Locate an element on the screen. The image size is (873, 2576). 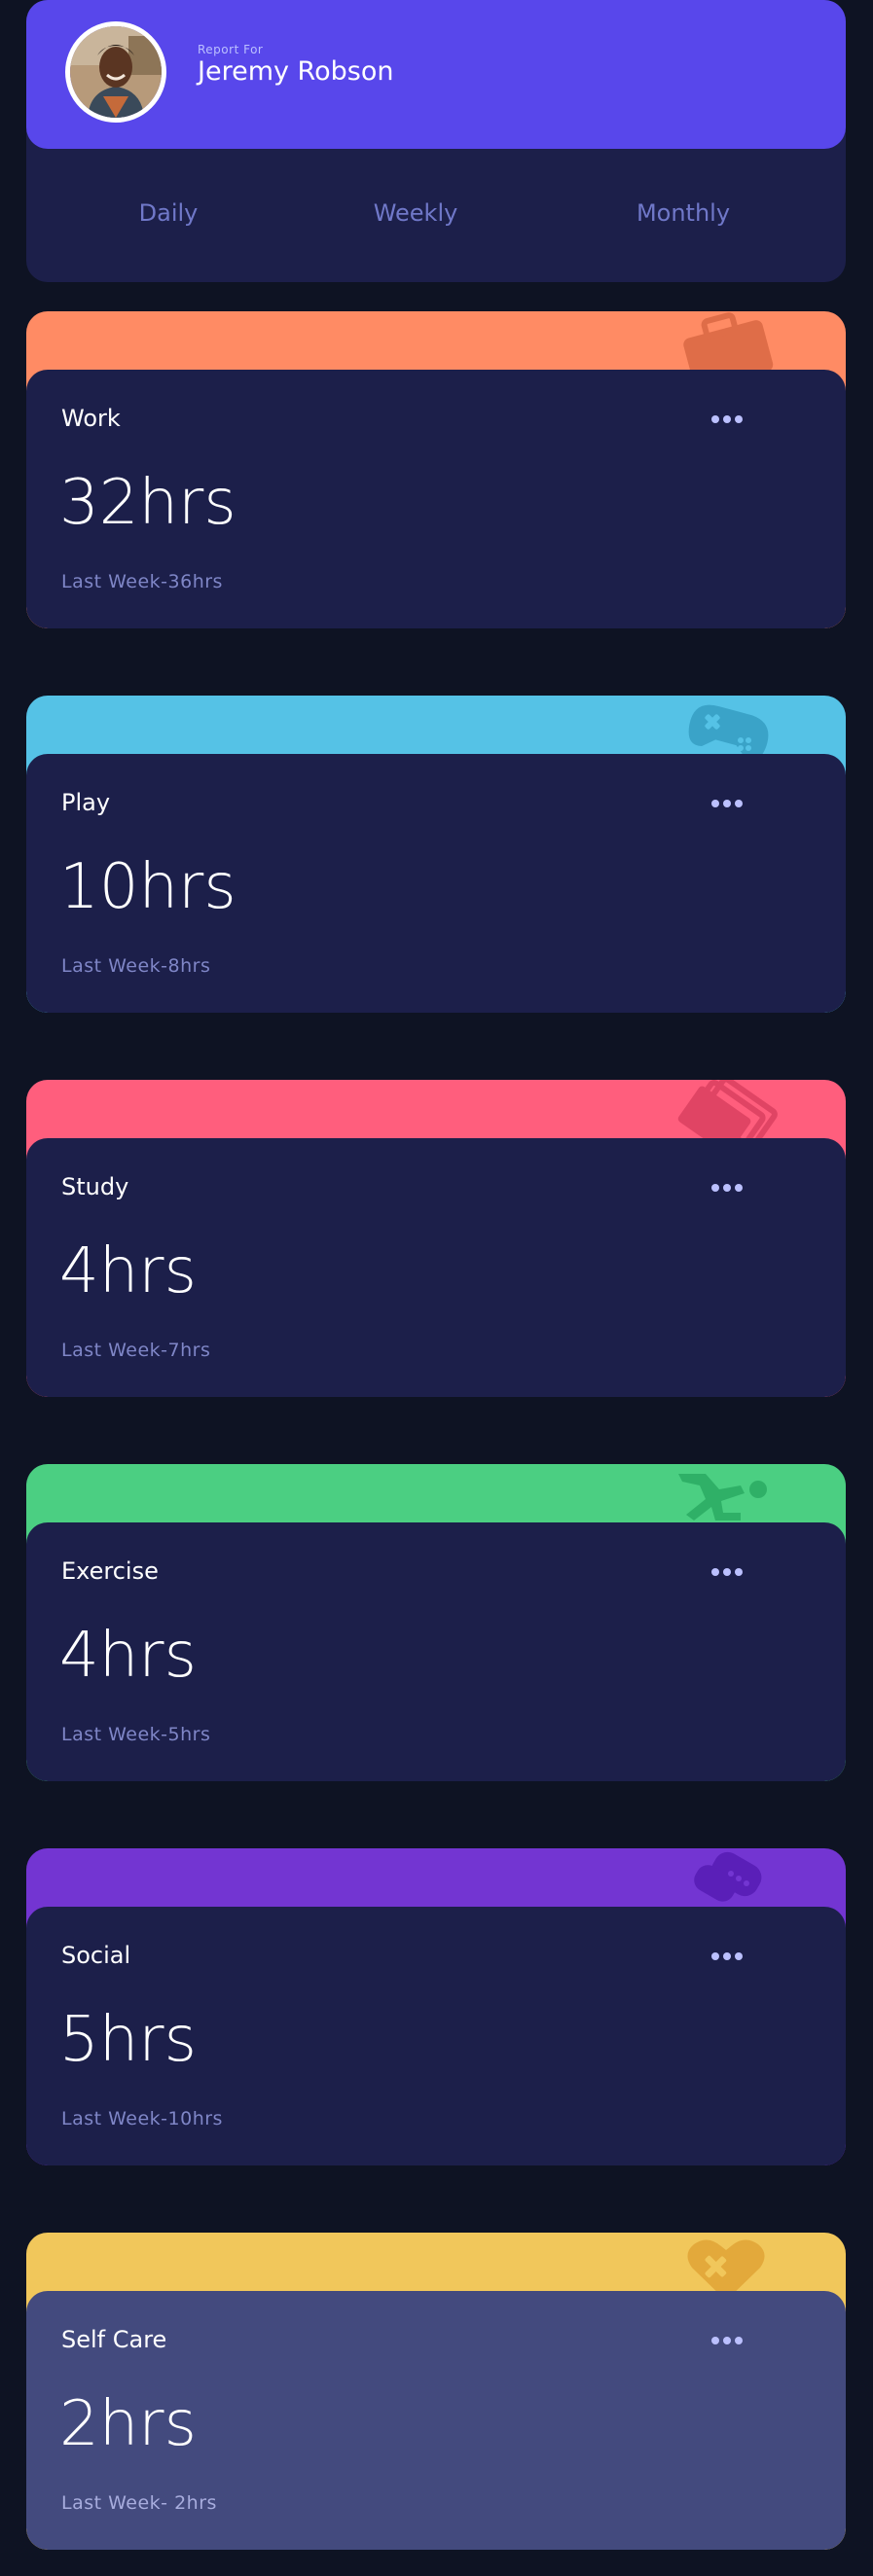
activity-card-social: Social 5hrs Last Week-10hrs is located at coordinates (436, 2006).